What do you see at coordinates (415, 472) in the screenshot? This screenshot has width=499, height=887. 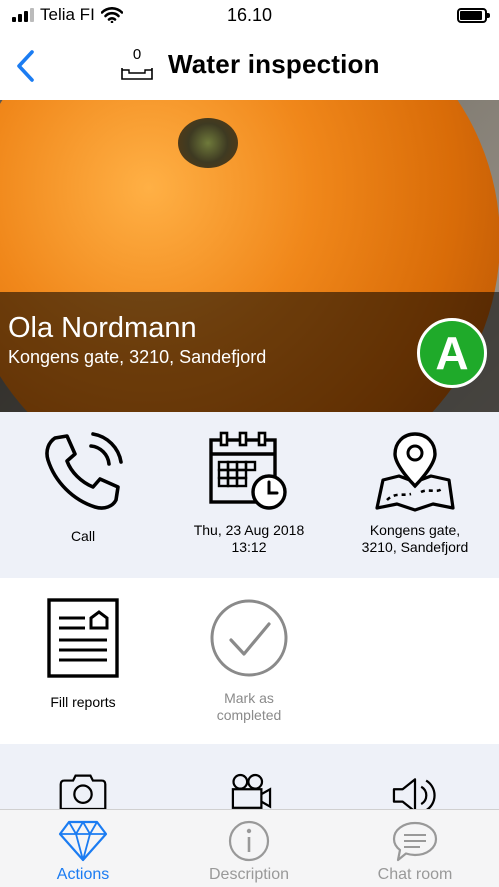 I see `map-pin-icon` at bounding box center [415, 472].